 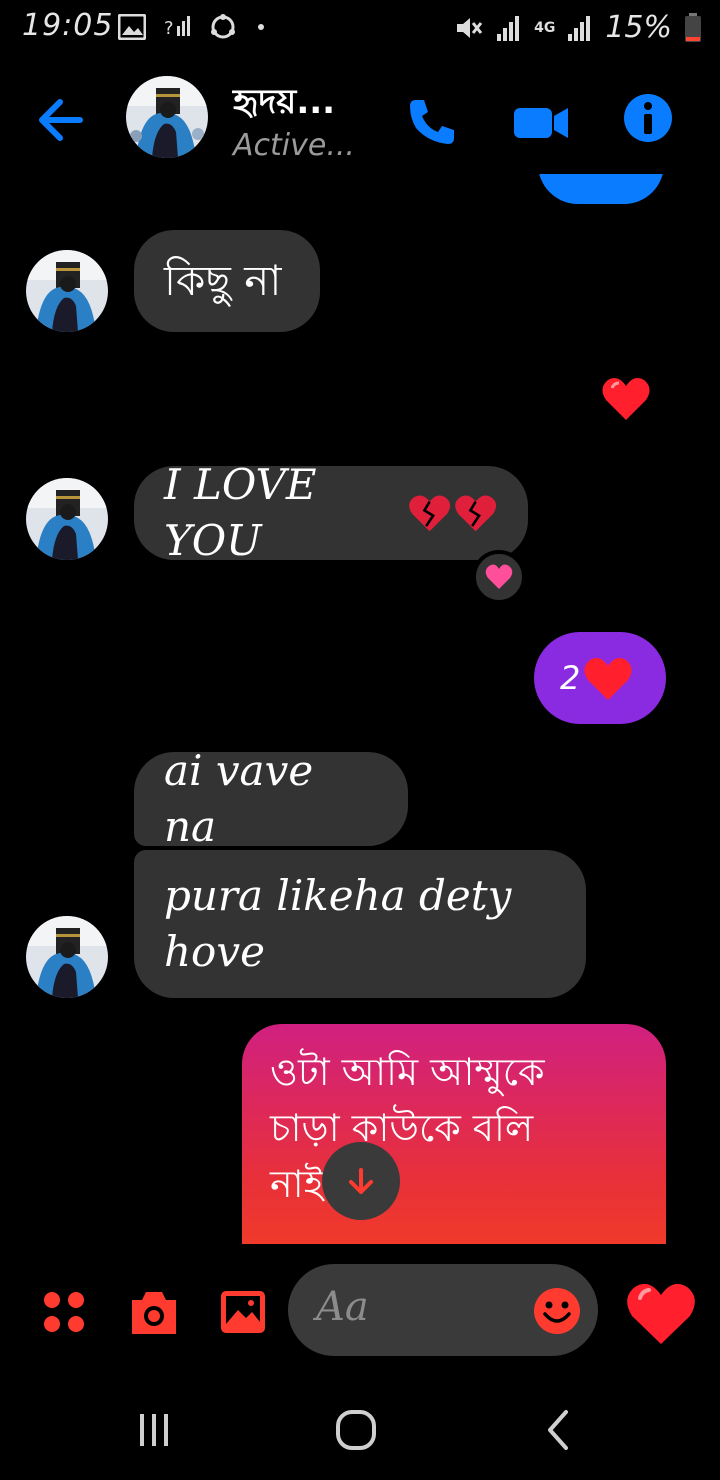 What do you see at coordinates (360, 29) in the screenshot?
I see `status-bar: 19:05 ? 4G 15%` at bounding box center [360, 29].